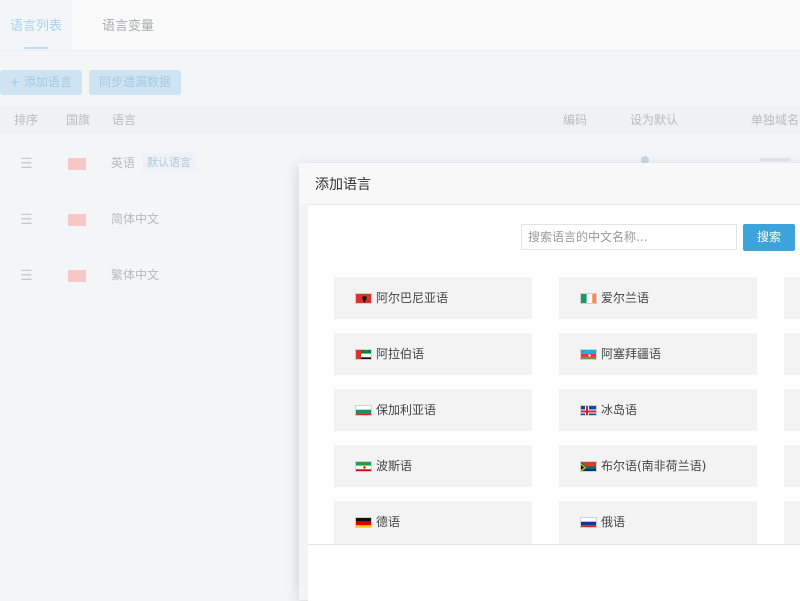 The image size is (800, 601). I want to click on ireland-flag-icon, so click(588, 298).